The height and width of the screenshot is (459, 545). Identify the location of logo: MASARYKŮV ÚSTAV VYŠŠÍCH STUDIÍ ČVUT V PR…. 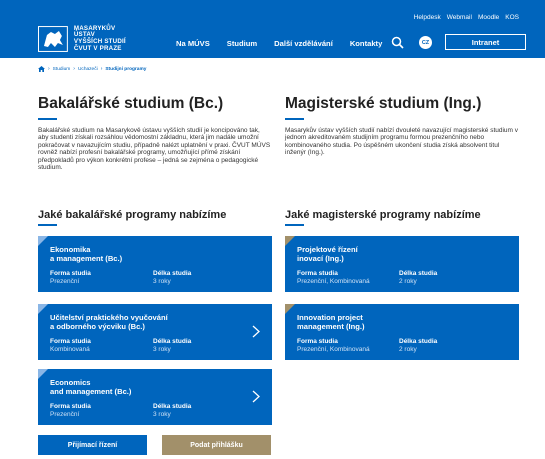
(88, 38).